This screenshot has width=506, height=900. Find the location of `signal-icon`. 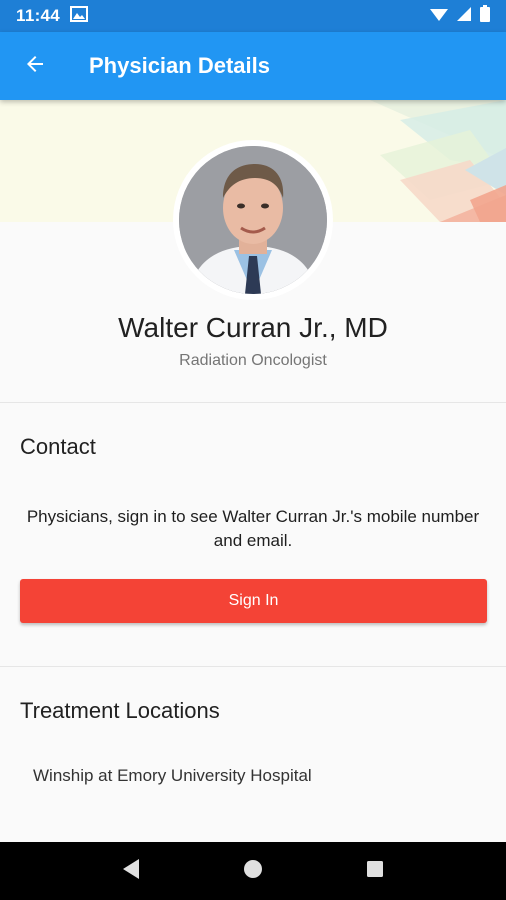

signal-icon is located at coordinates (464, 16).